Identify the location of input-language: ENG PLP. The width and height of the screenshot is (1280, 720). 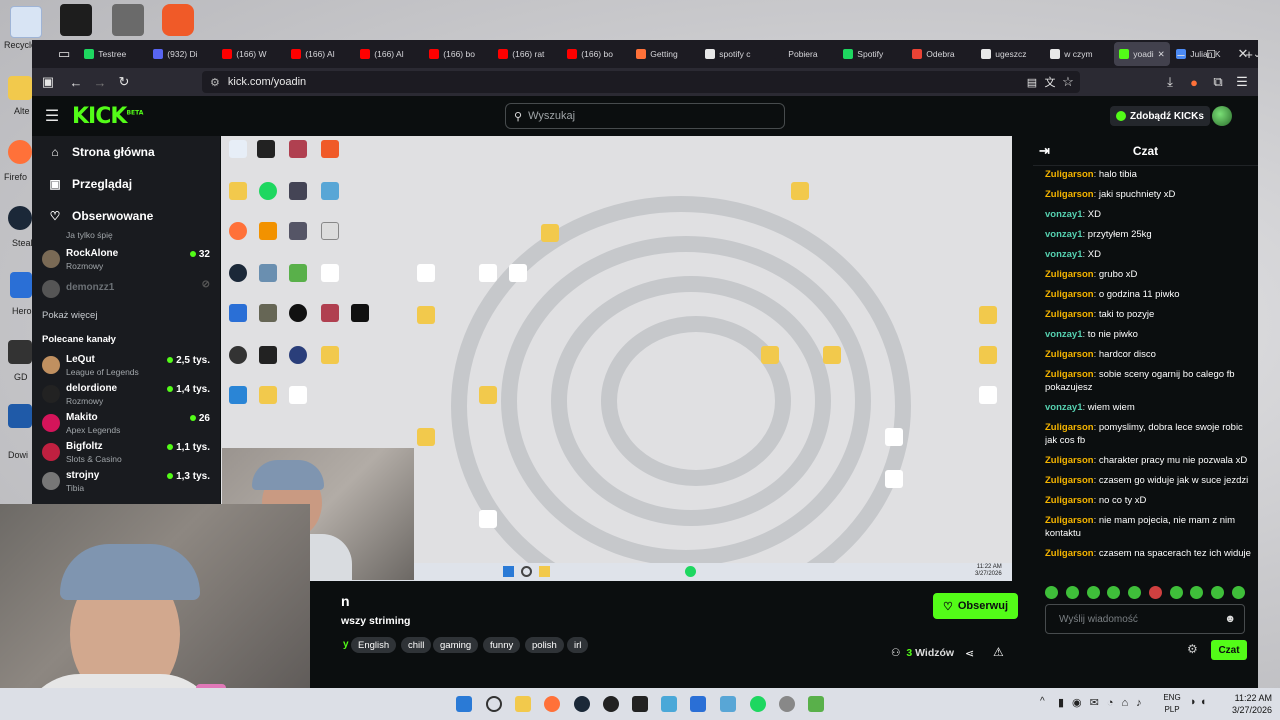
(1172, 704).